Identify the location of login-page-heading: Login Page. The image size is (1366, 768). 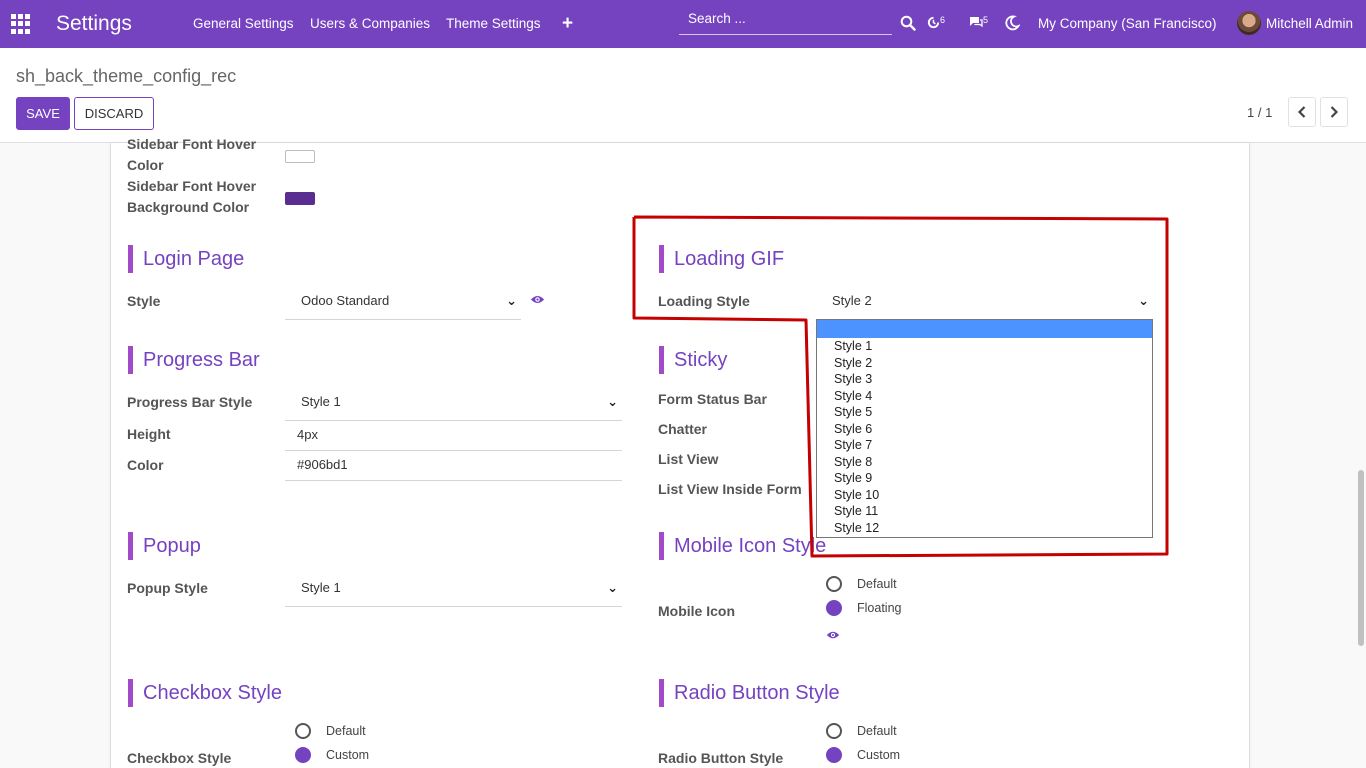
(186, 259).